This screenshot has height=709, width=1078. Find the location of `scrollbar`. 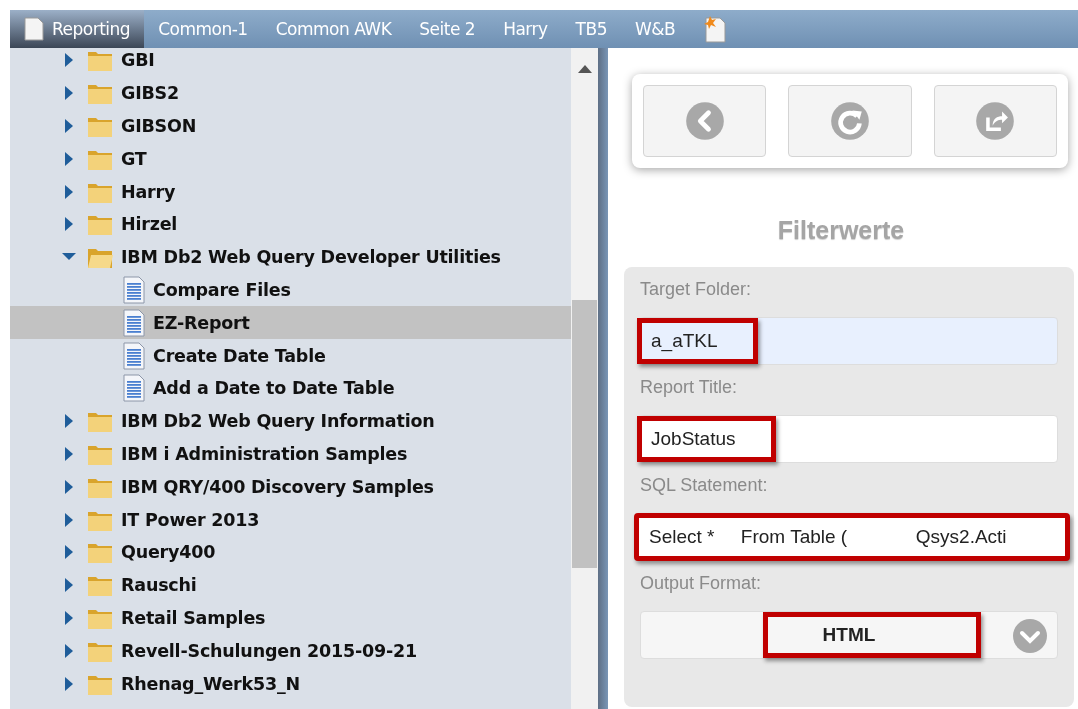

scrollbar is located at coordinates (584, 378).